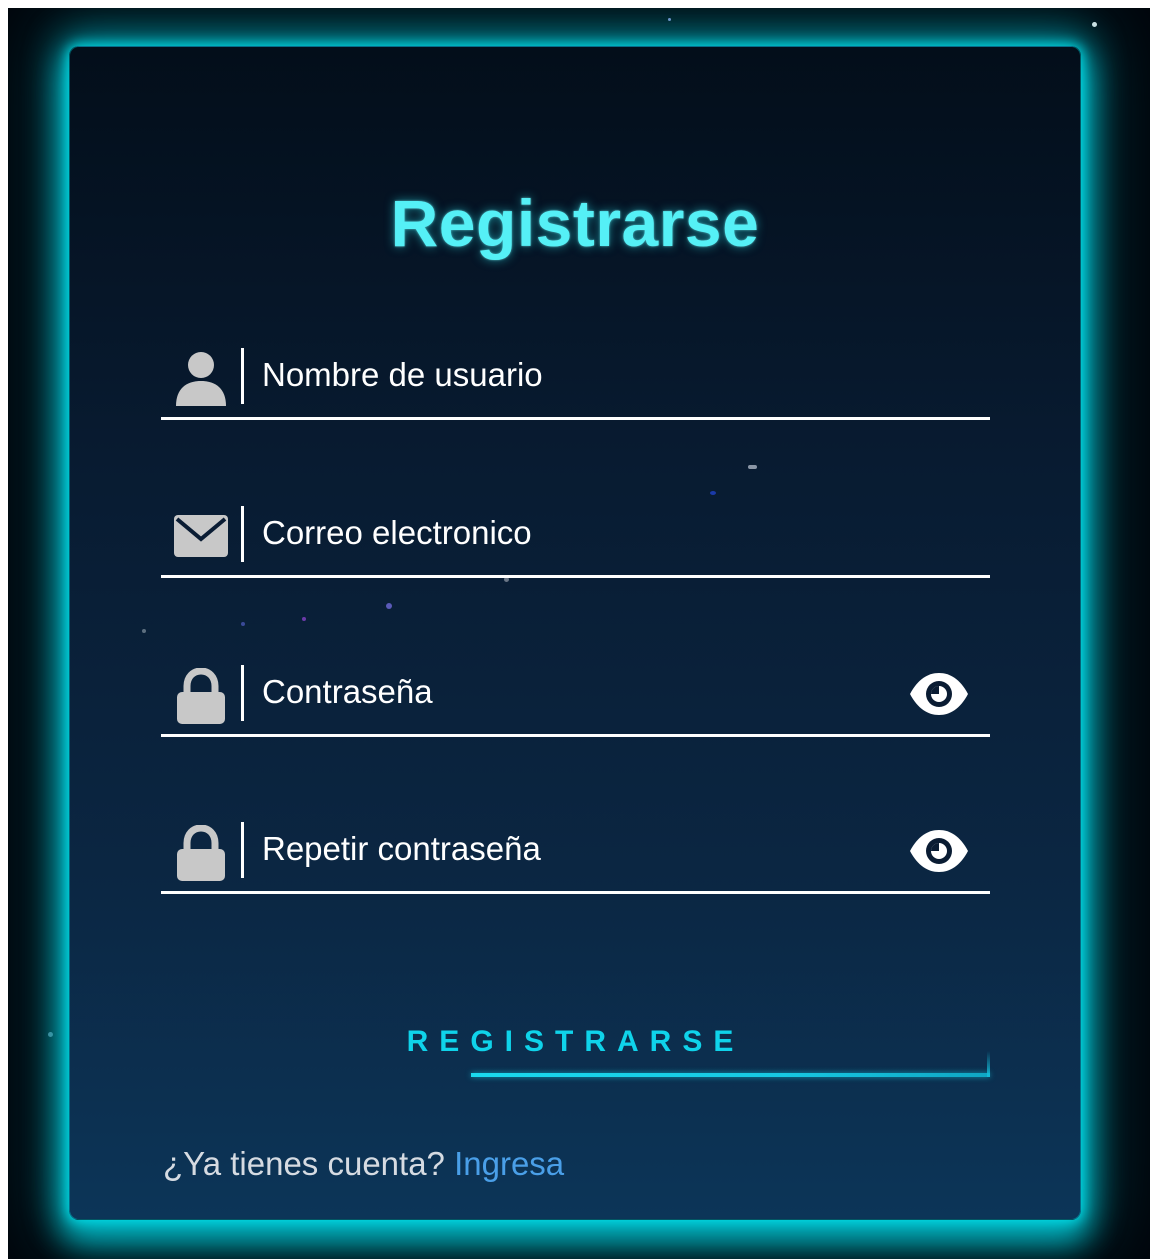 The image size is (1150, 1259). Describe the element at coordinates (572, 533) in the screenshot. I see `email-input` at that location.